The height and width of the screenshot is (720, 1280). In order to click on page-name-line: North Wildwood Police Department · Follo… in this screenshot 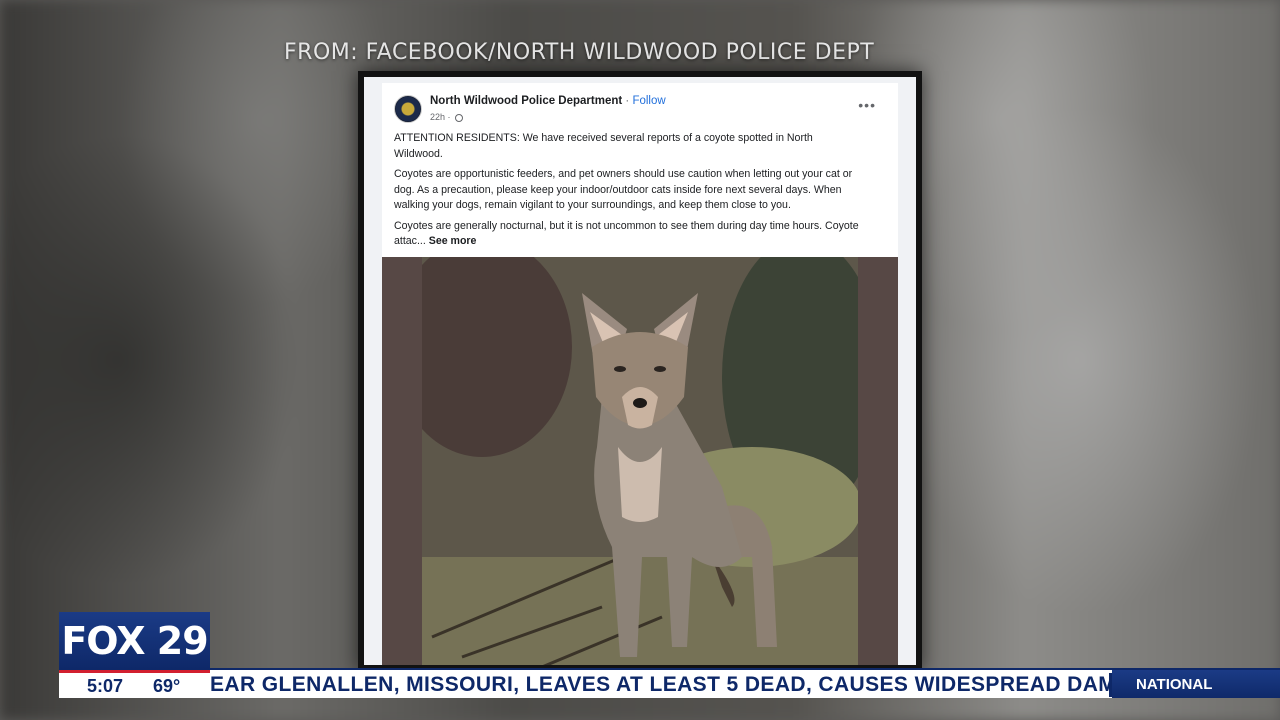, I will do `click(548, 101)`.